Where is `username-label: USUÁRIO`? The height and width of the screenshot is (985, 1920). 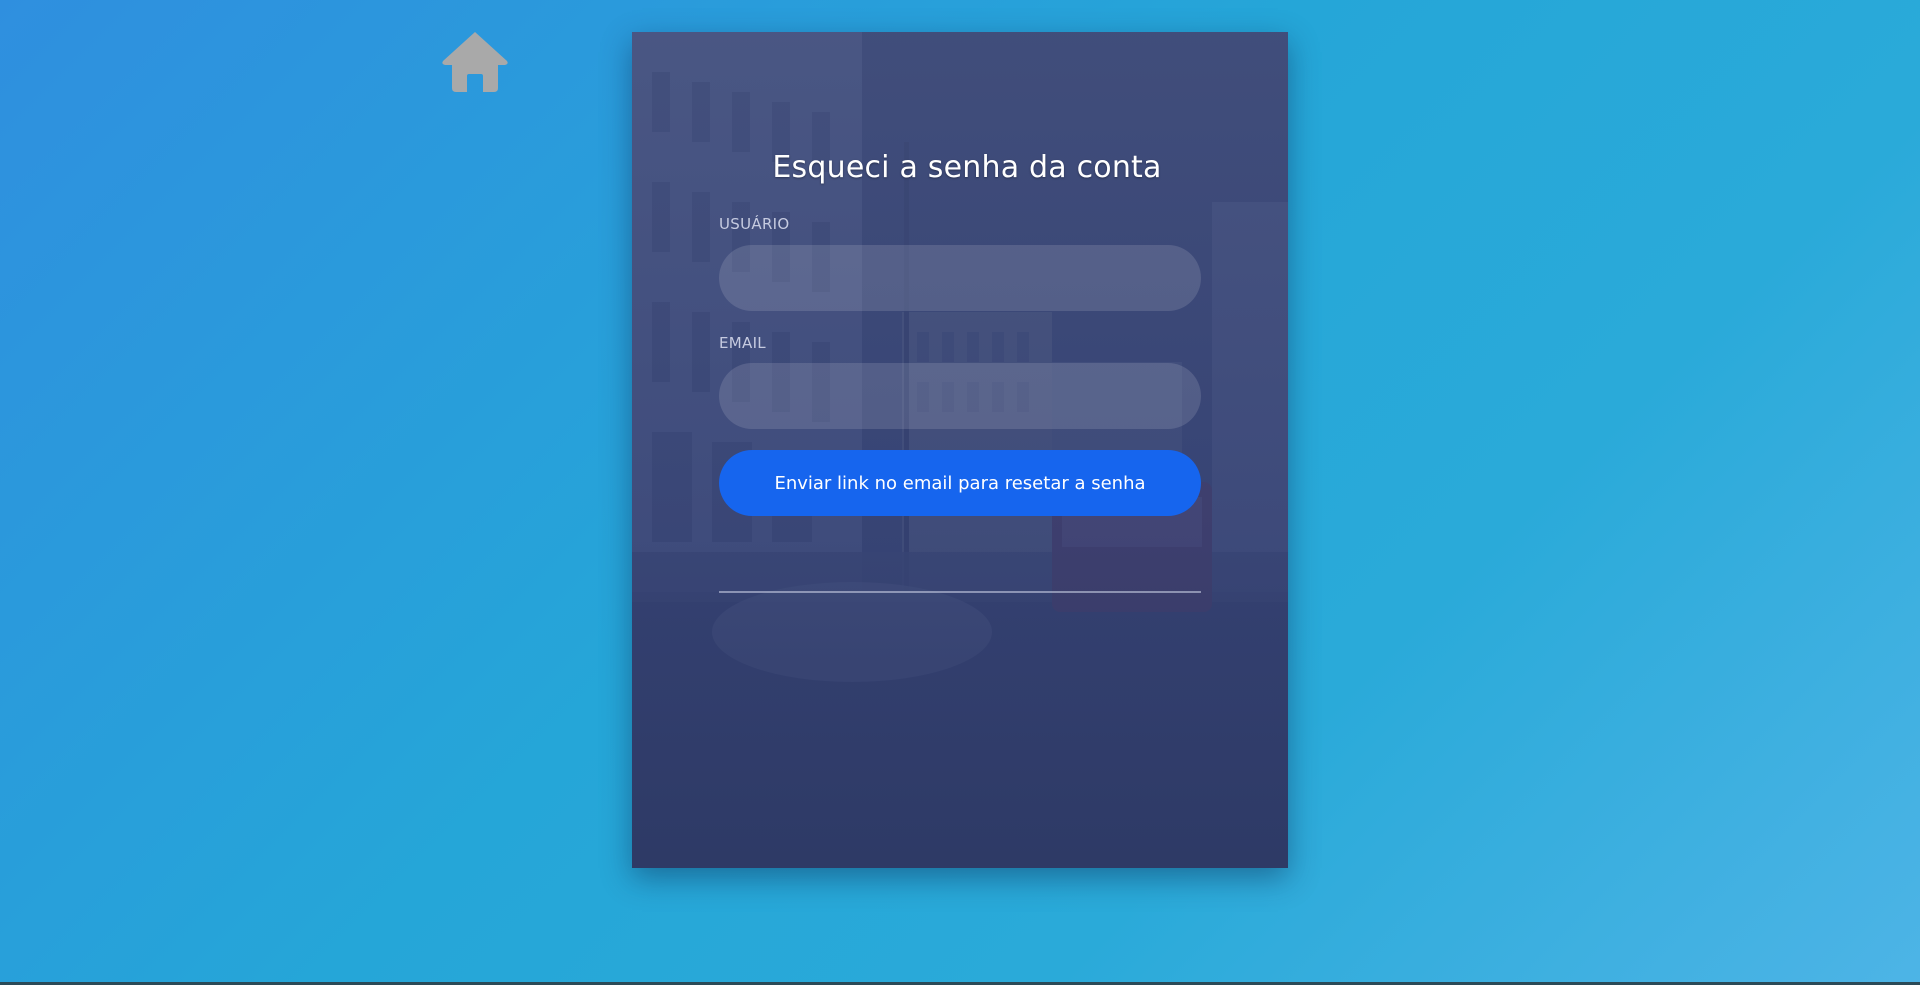 username-label: USUÁRIO is located at coordinates (754, 224).